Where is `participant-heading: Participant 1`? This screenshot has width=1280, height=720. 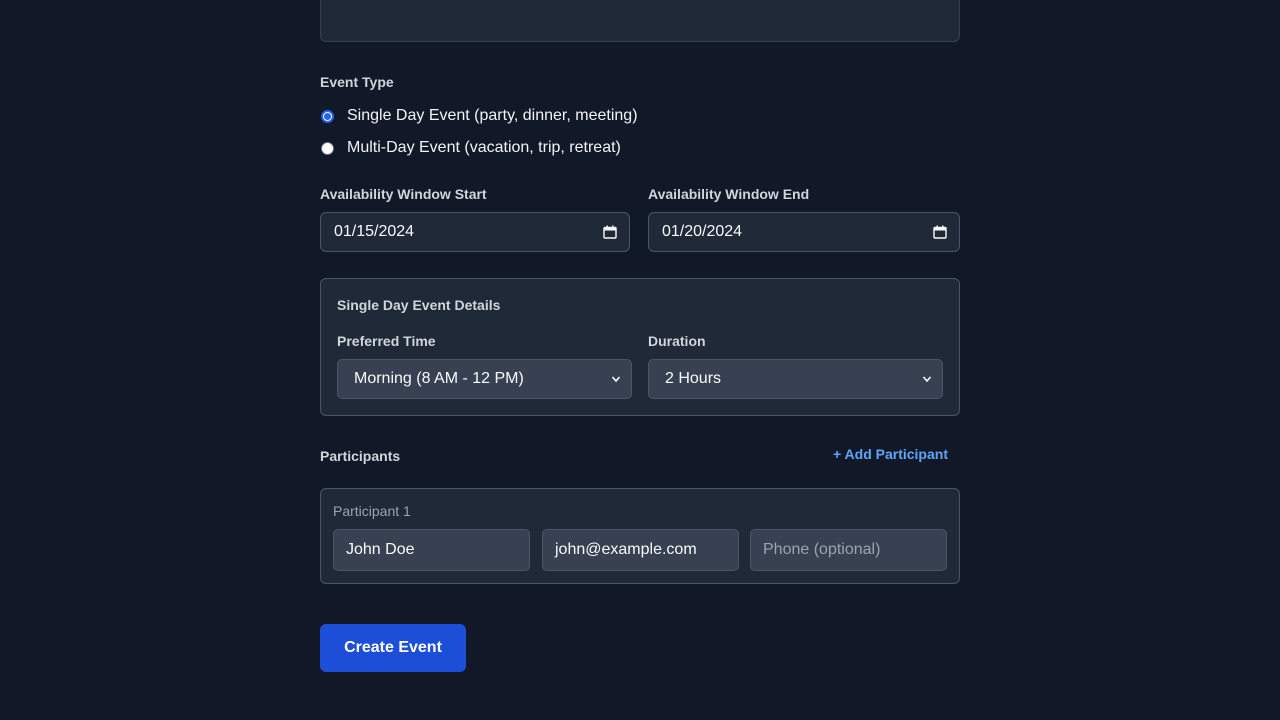 participant-heading: Participant 1 is located at coordinates (372, 511).